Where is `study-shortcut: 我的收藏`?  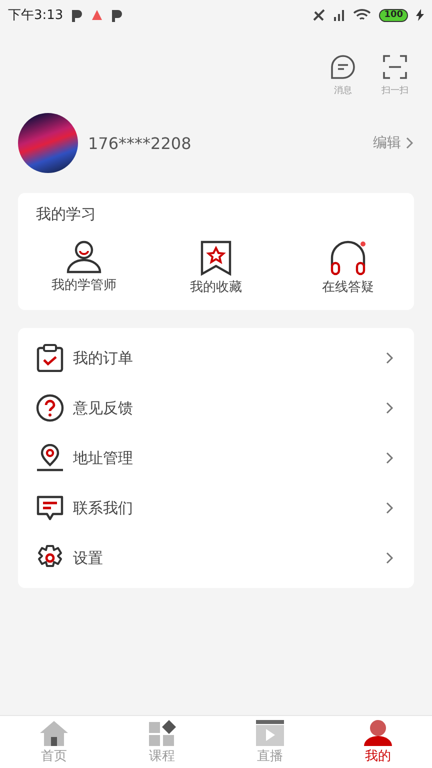 study-shortcut: 我的收藏 is located at coordinates (216, 268).